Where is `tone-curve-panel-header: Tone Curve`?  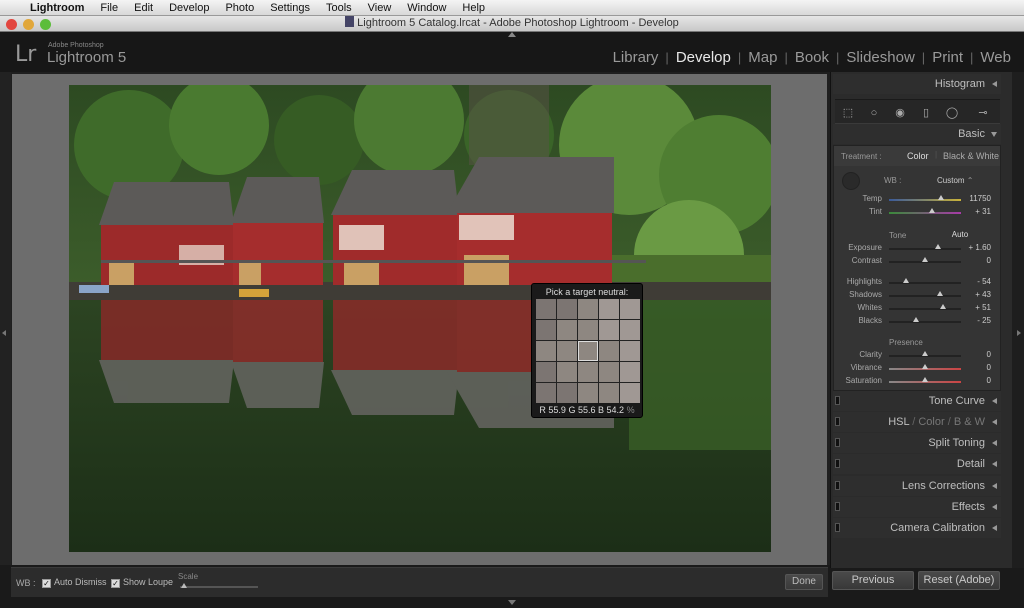 tone-curve-panel-header: Tone Curve is located at coordinates (917, 401).